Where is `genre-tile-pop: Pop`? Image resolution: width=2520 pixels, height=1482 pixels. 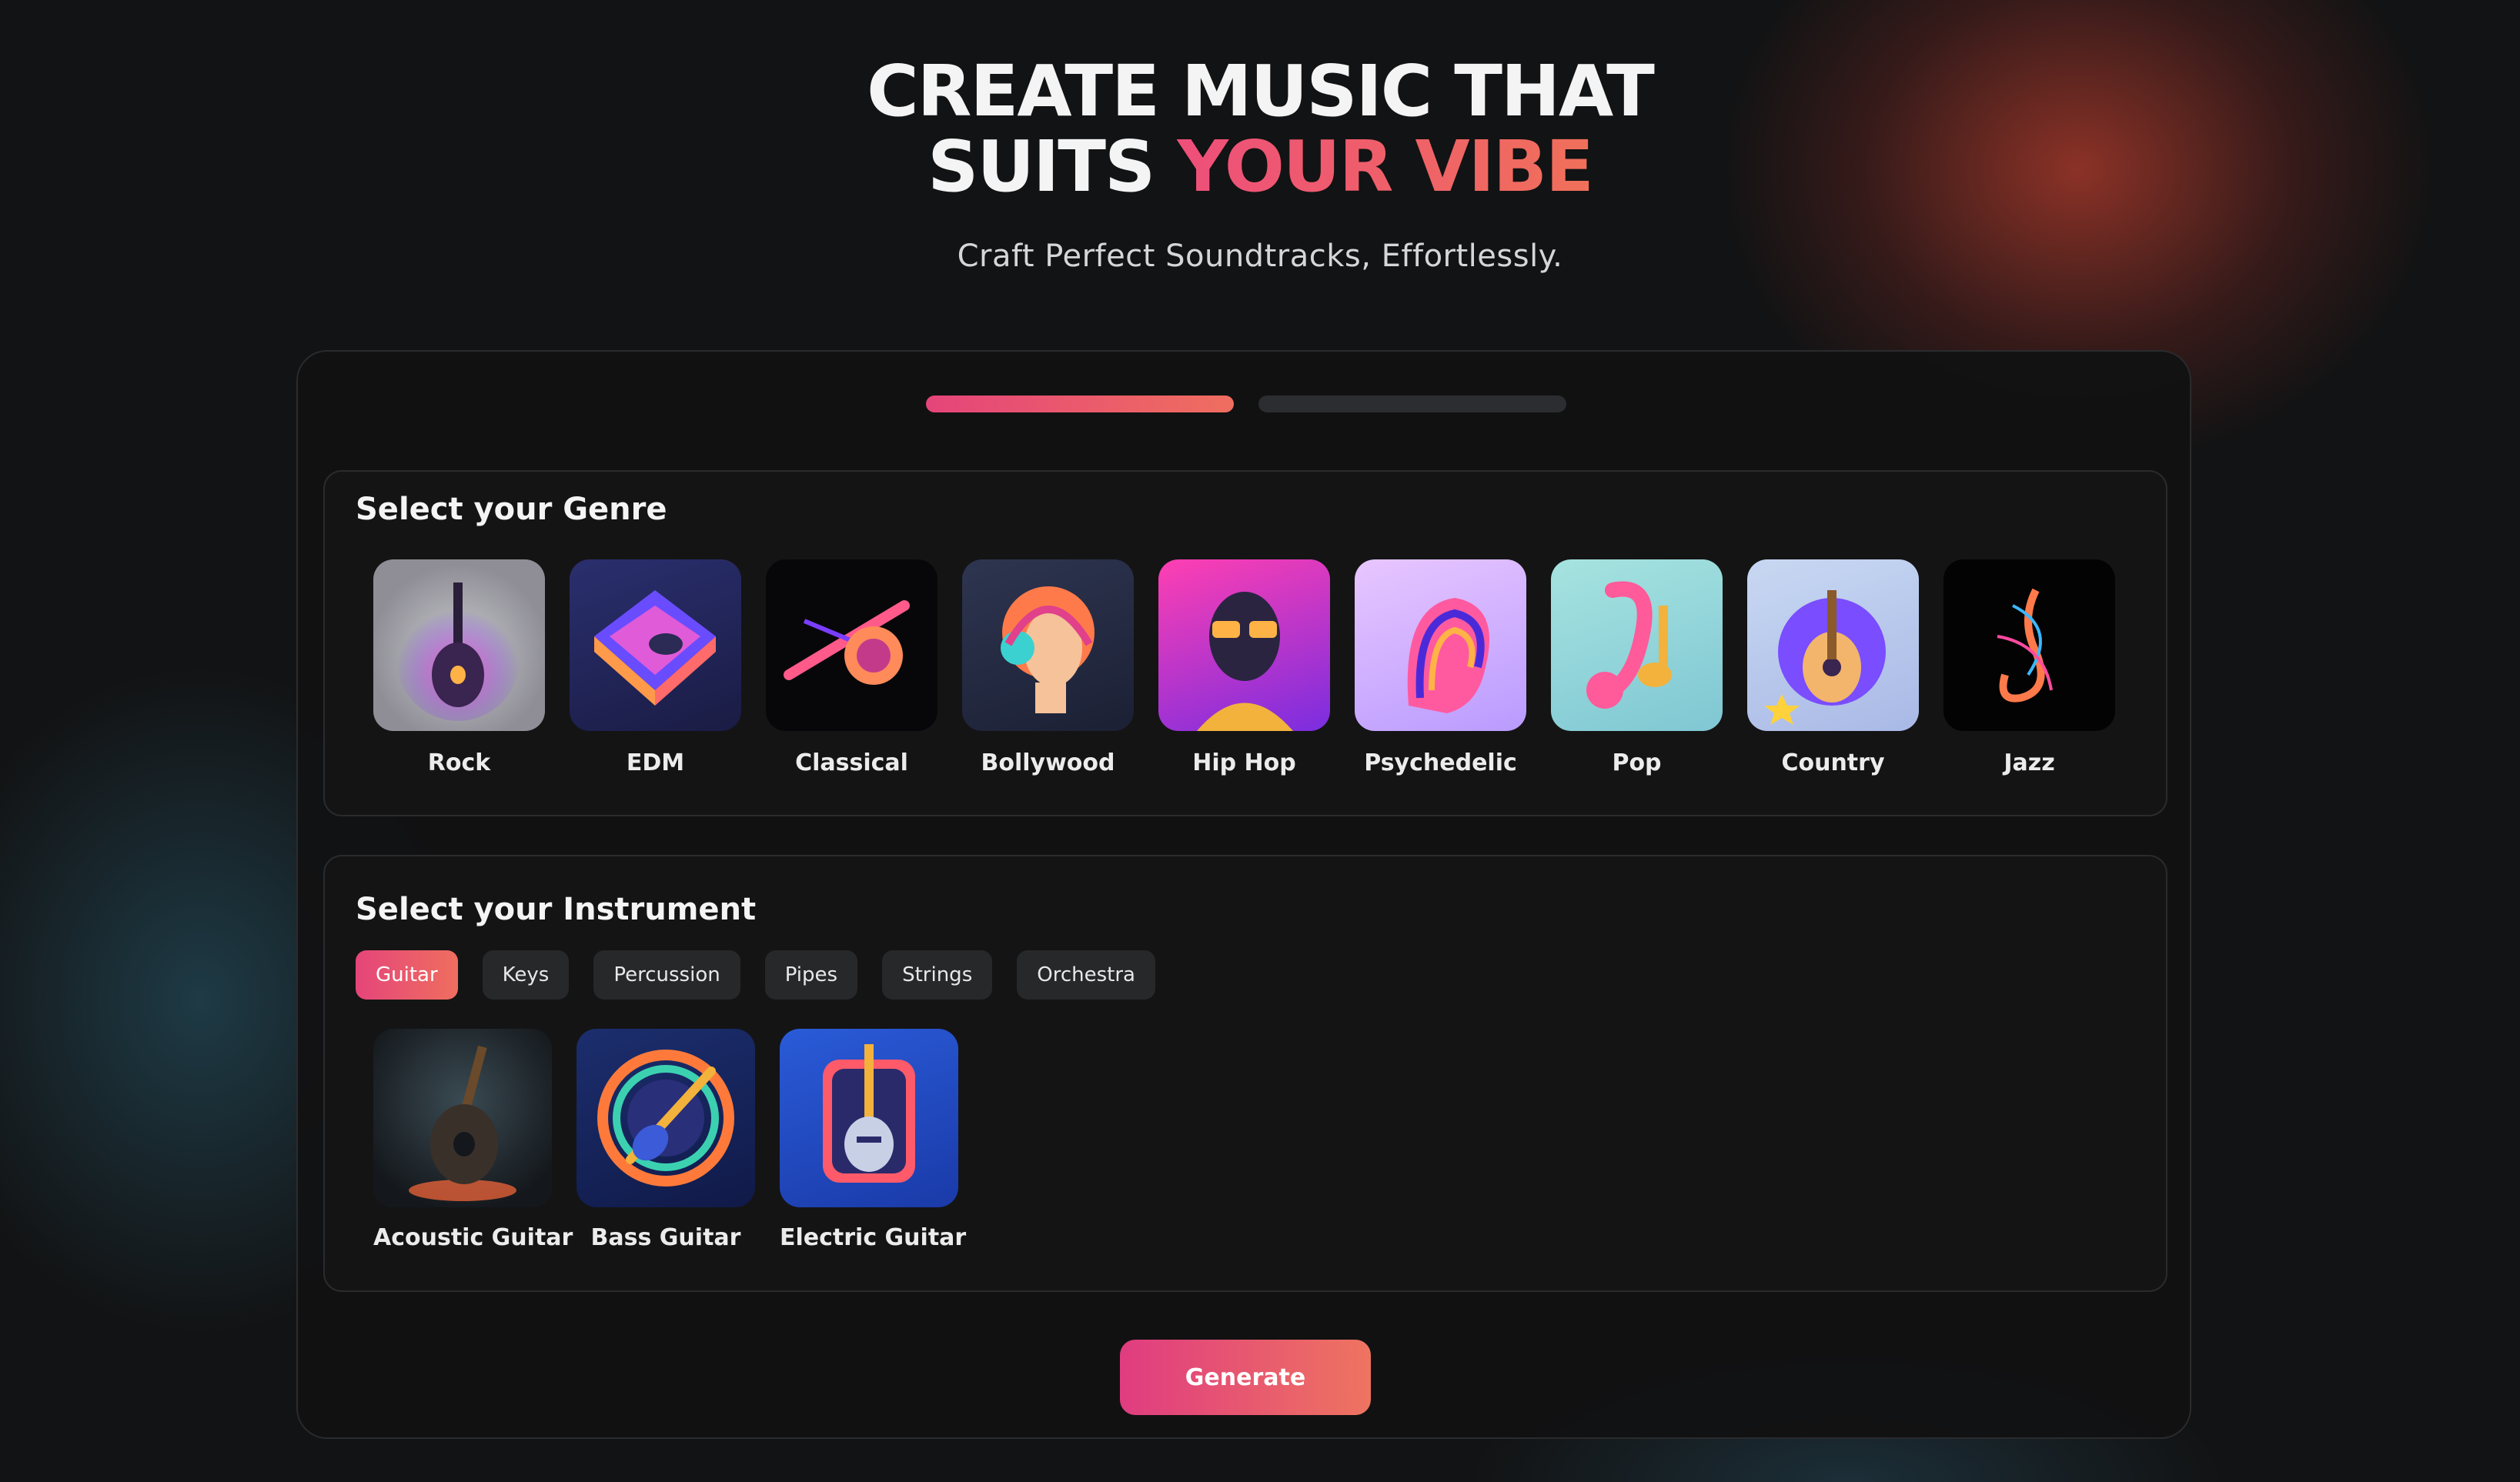
genre-tile-pop: Pop is located at coordinates (1637, 667).